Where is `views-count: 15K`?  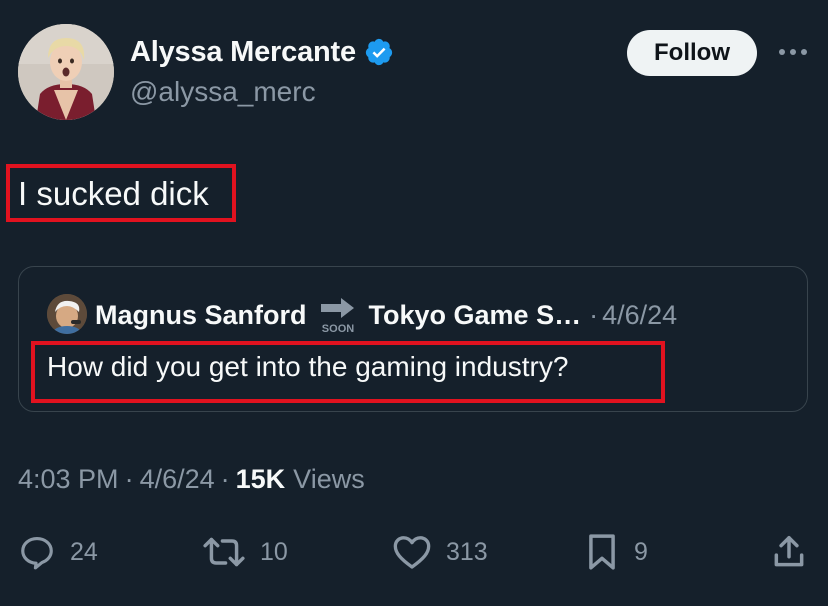
views-count: 15K is located at coordinates (261, 479).